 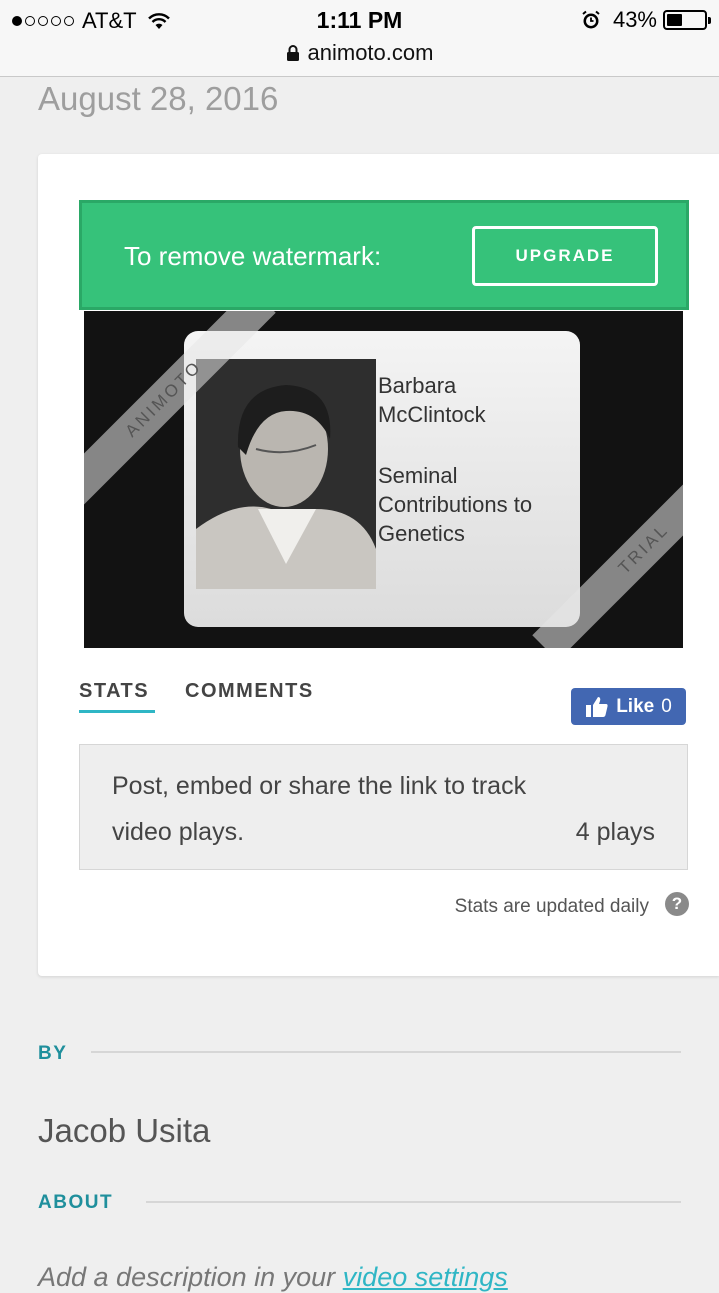 What do you see at coordinates (634, 19) in the screenshot?
I see `battery-percent: 43%` at bounding box center [634, 19].